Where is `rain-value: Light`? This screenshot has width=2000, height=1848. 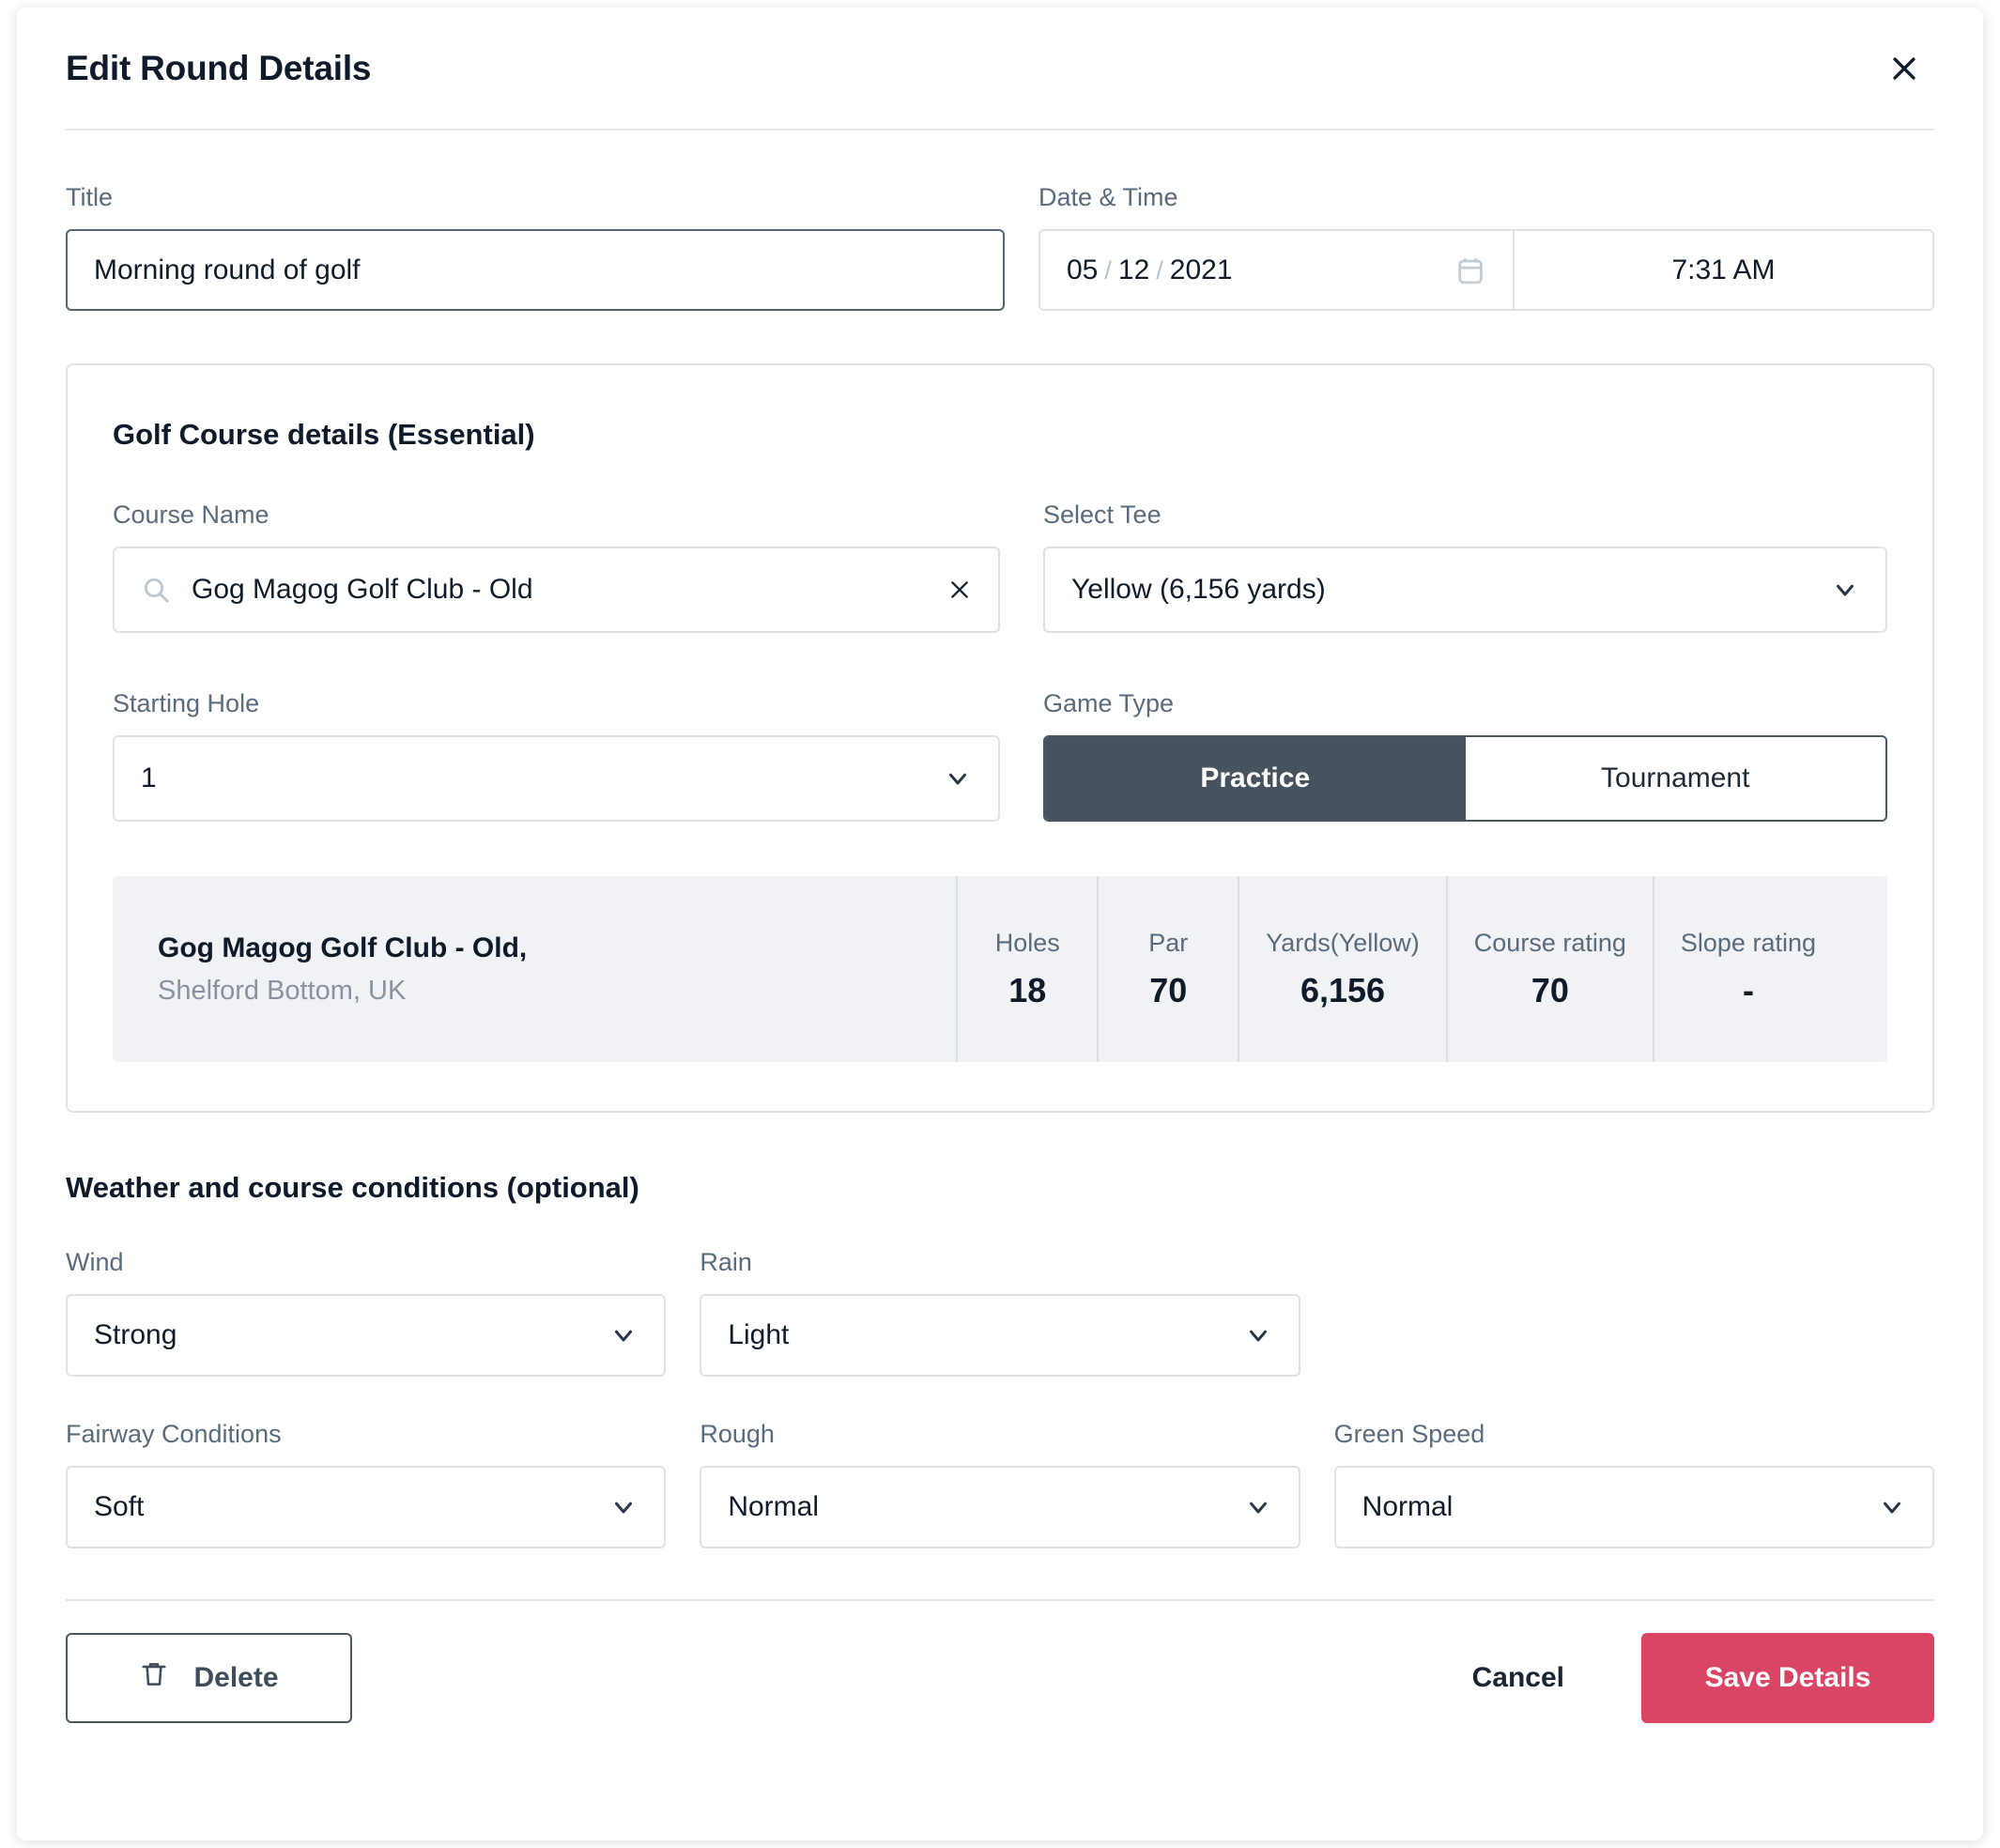
rain-value: Light is located at coordinates (759, 1334).